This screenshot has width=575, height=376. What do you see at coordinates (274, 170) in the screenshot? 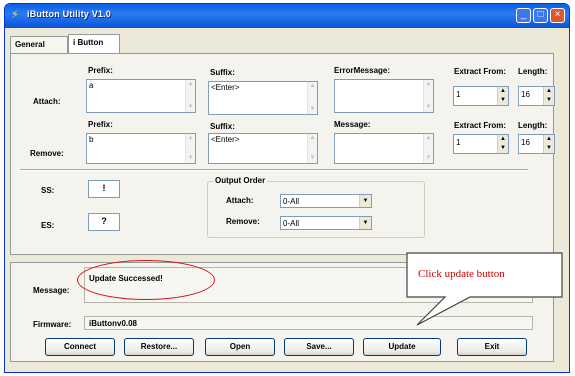
I see `section-divider` at bounding box center [274, 170].